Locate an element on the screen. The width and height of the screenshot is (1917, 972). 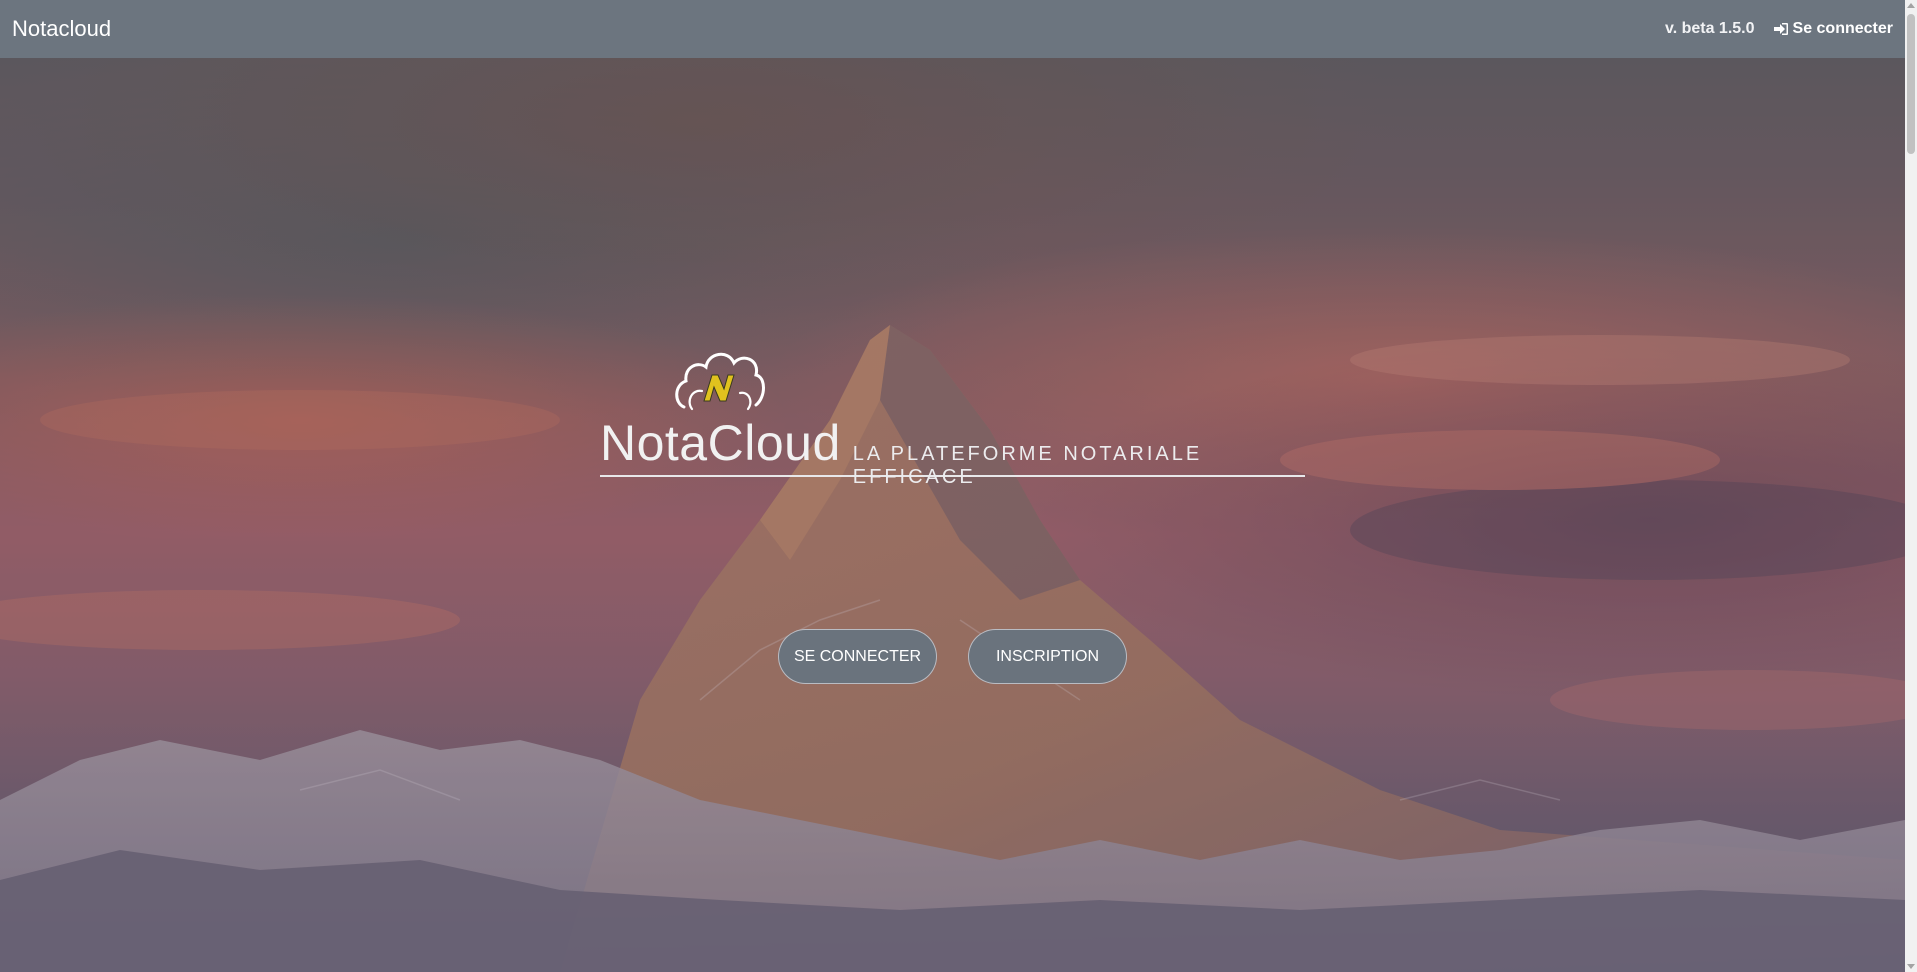
navbar-login-link: Se connecter is located at coordinates (1833, 29).